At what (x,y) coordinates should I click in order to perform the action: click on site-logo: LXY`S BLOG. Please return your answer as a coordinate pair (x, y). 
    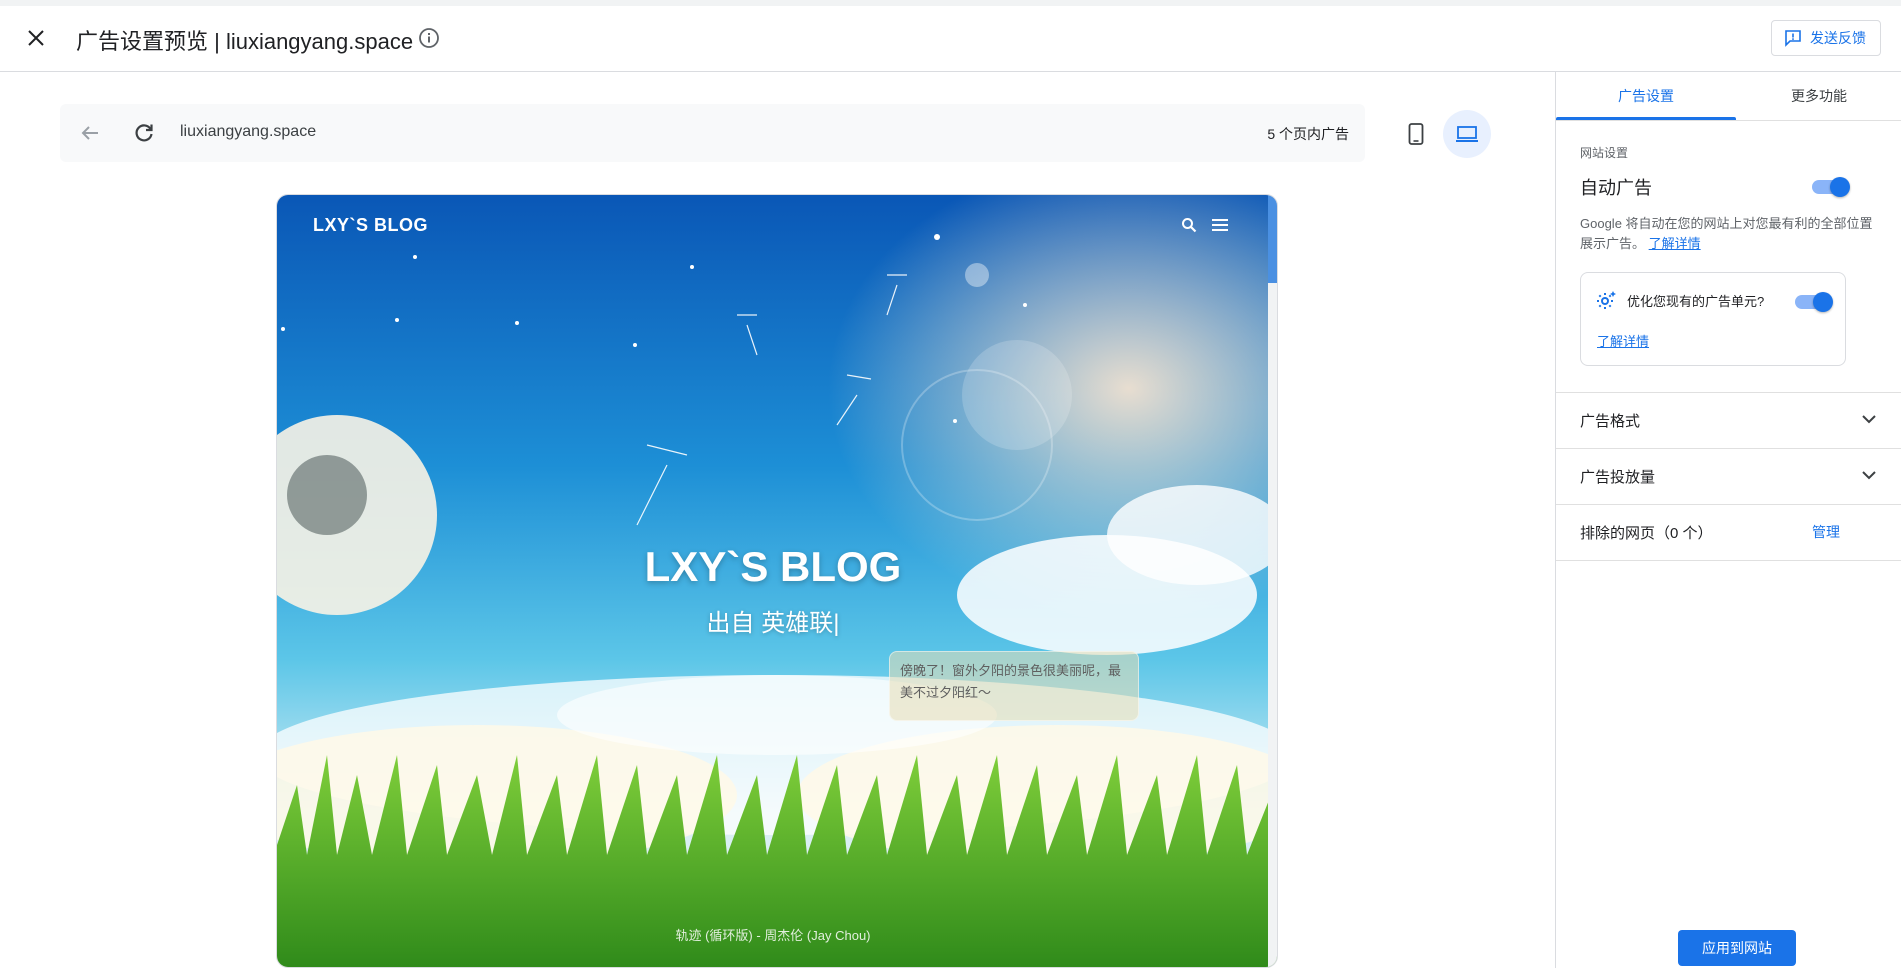
    Looking at the image, I should click on (370, 225).